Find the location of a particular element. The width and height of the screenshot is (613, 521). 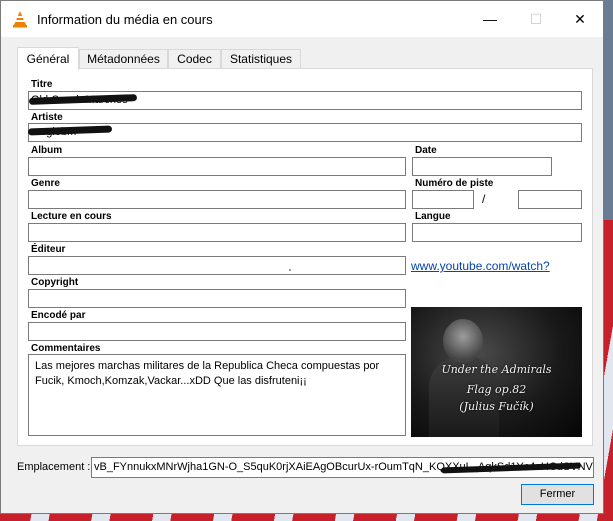

artwork-text-line1: Under the Admirals is located at coordinates (496, 369).